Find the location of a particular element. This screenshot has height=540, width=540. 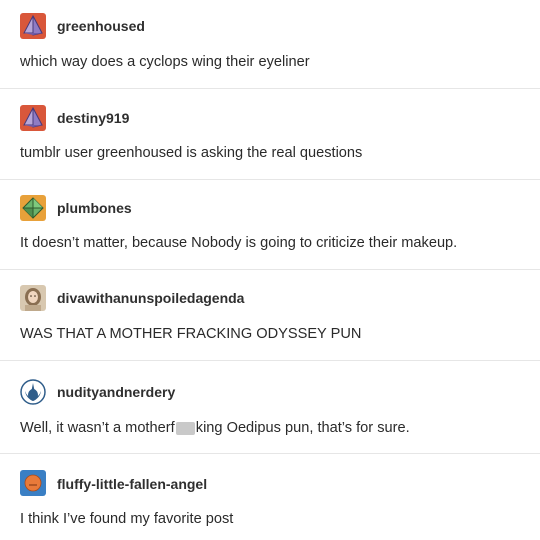

censored-word: uck is located at coordinates (185, 428).